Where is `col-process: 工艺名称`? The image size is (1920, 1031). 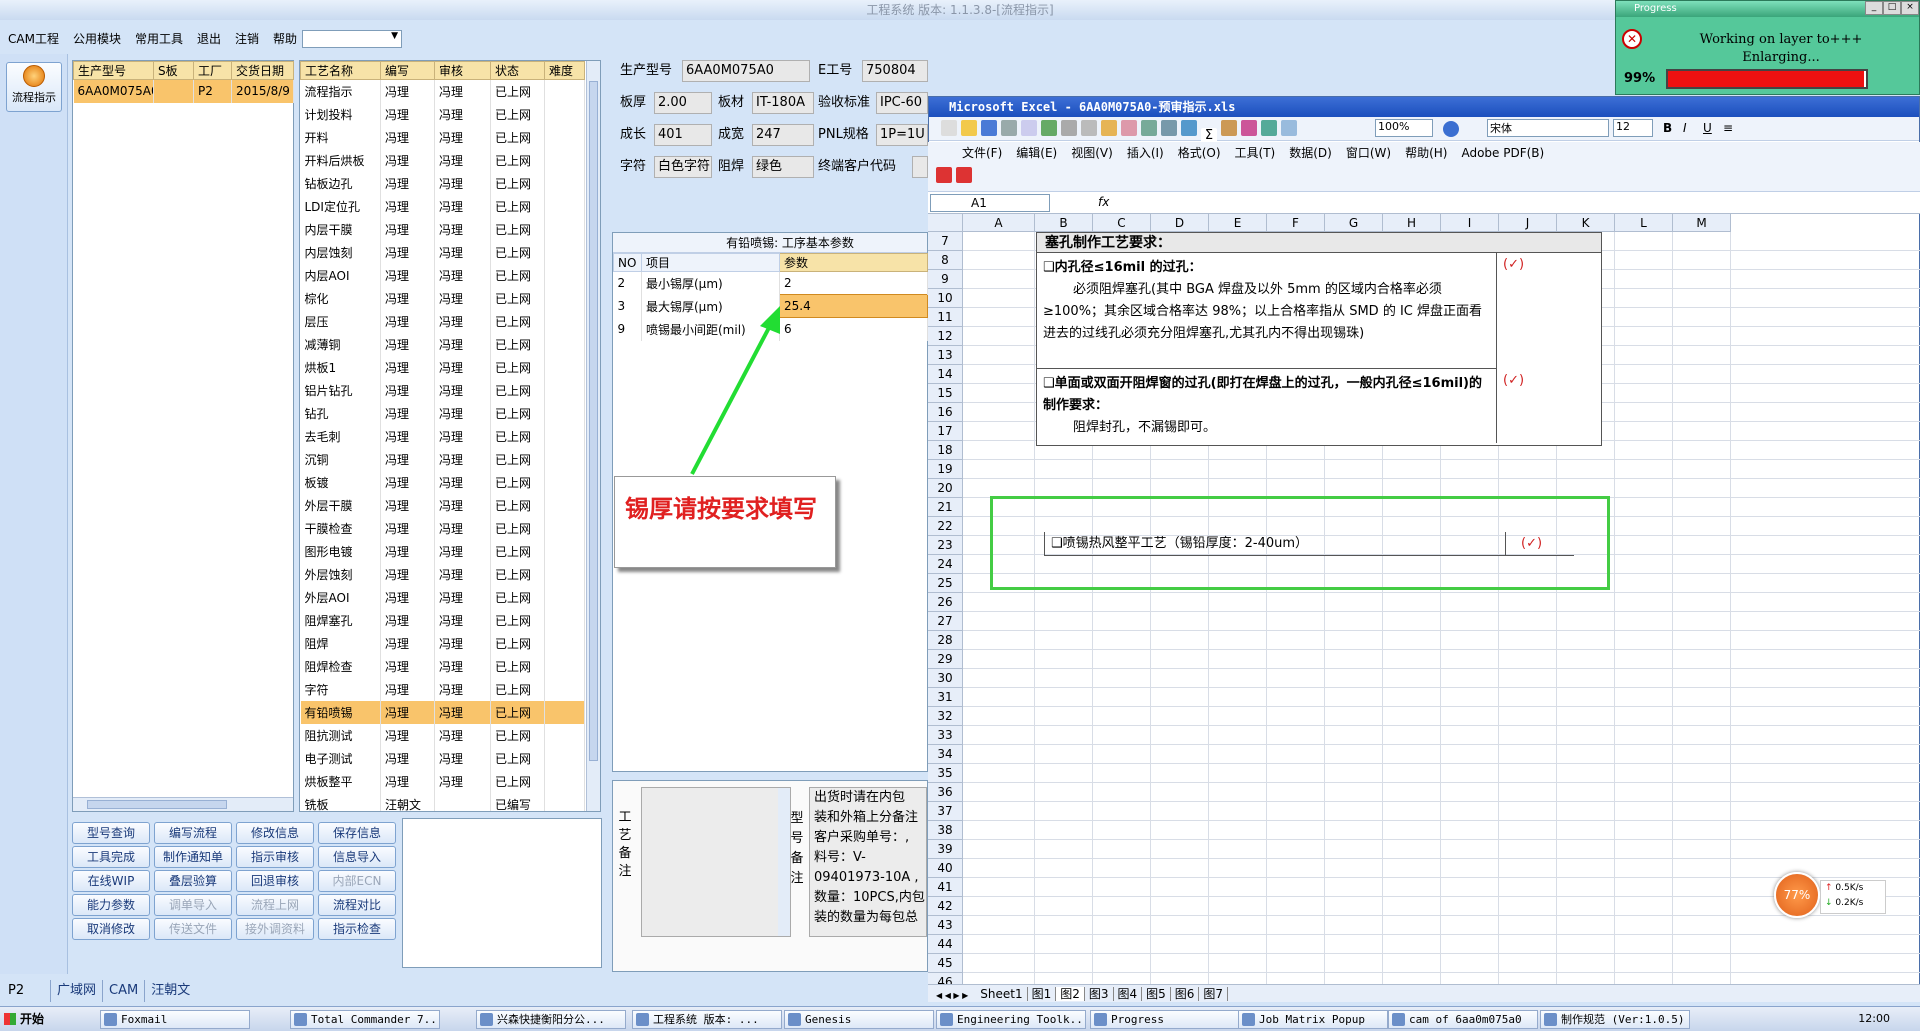 col-process: 工艺名称 is located at coordinates (340, 70).